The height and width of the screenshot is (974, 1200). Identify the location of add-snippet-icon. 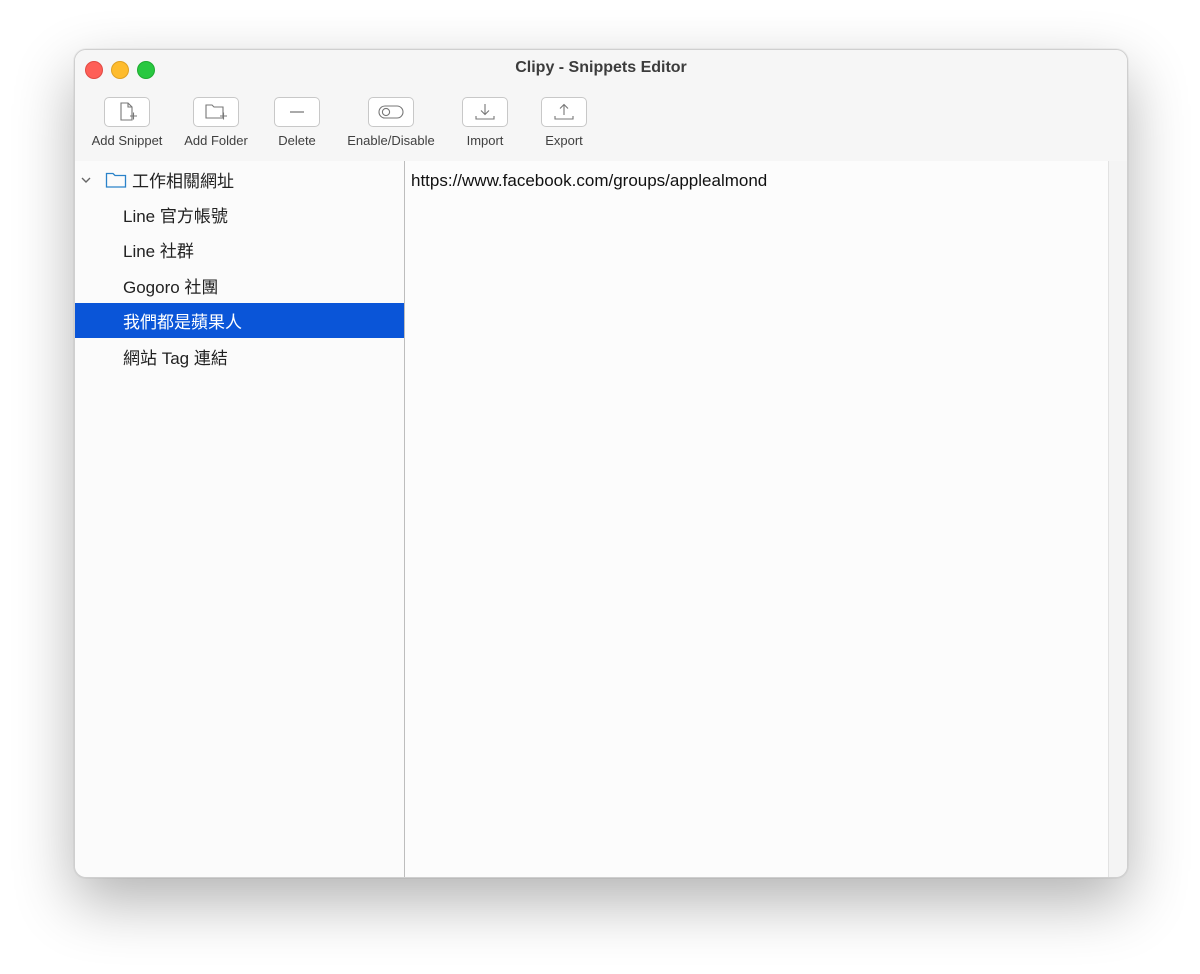
(127, 112).